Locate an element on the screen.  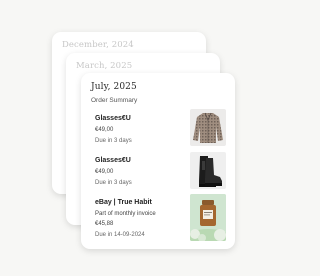
month-title: December, 2024 is located at coordinates (98, 45).